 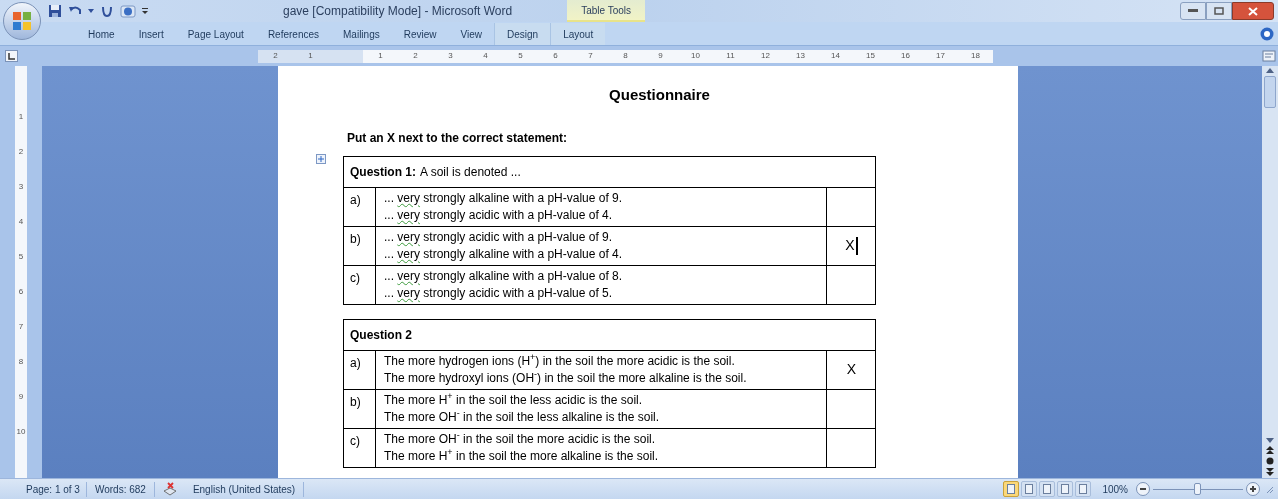 I want to click on maximize-button, so click(x=1219, y=11).